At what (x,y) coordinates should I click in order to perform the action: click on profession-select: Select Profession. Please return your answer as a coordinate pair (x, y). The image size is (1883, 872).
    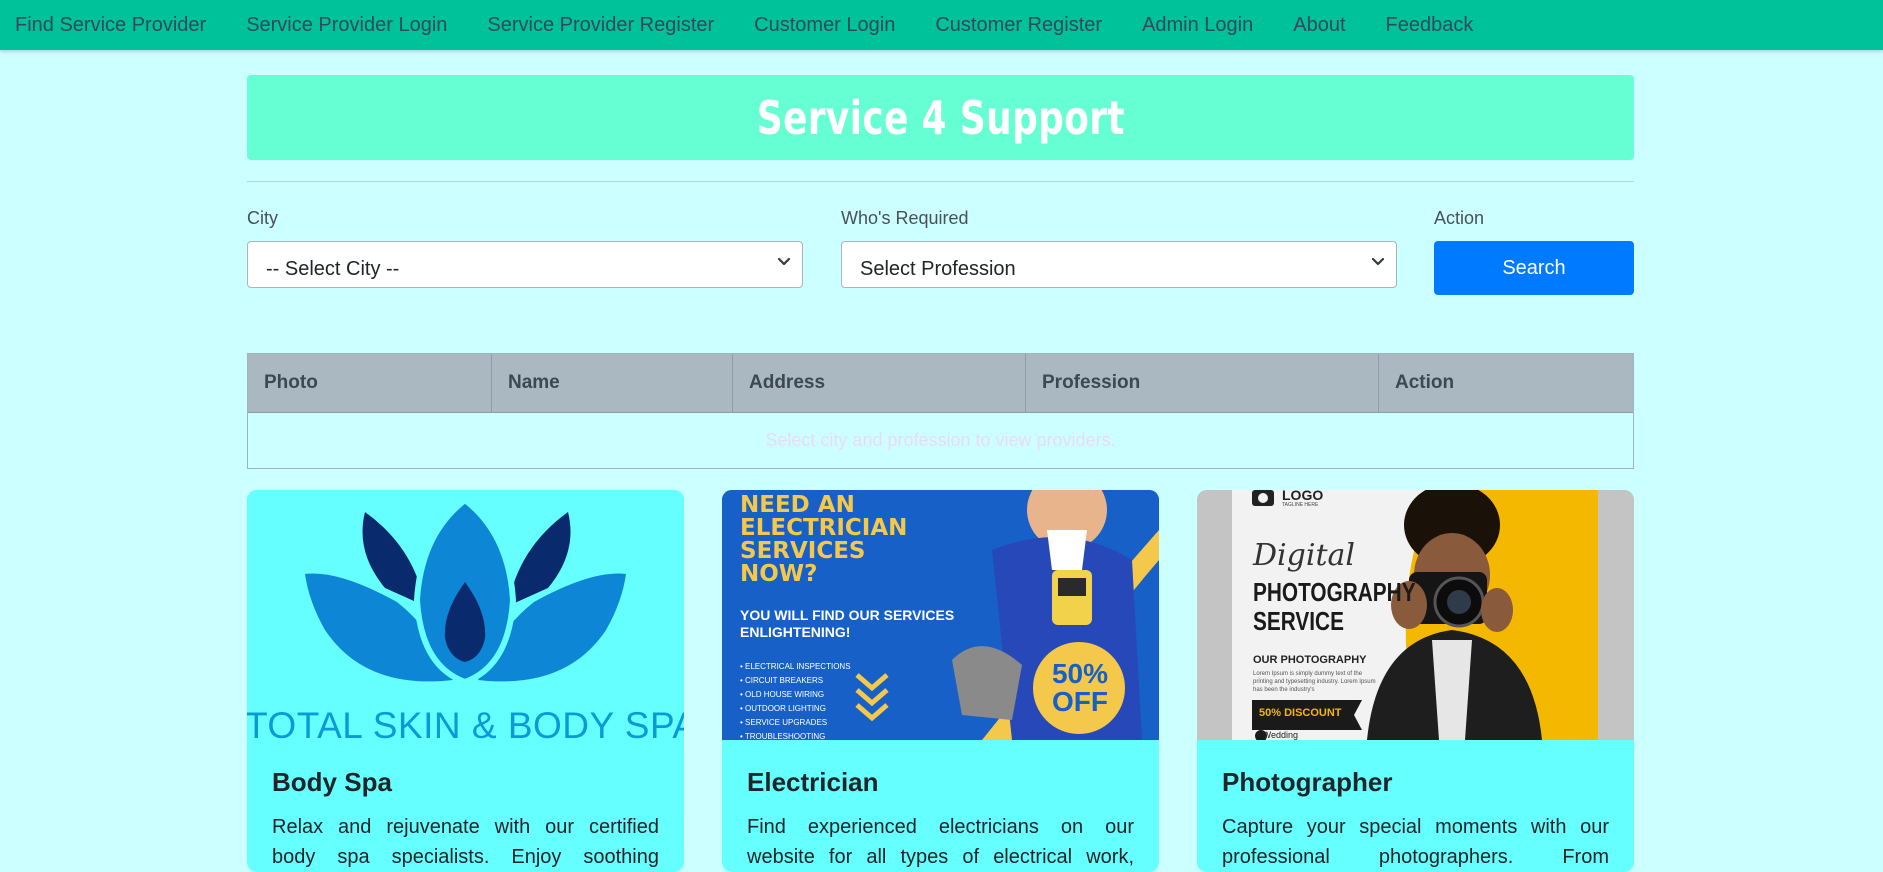
    Looking at the image, I should click on (1119, 264).